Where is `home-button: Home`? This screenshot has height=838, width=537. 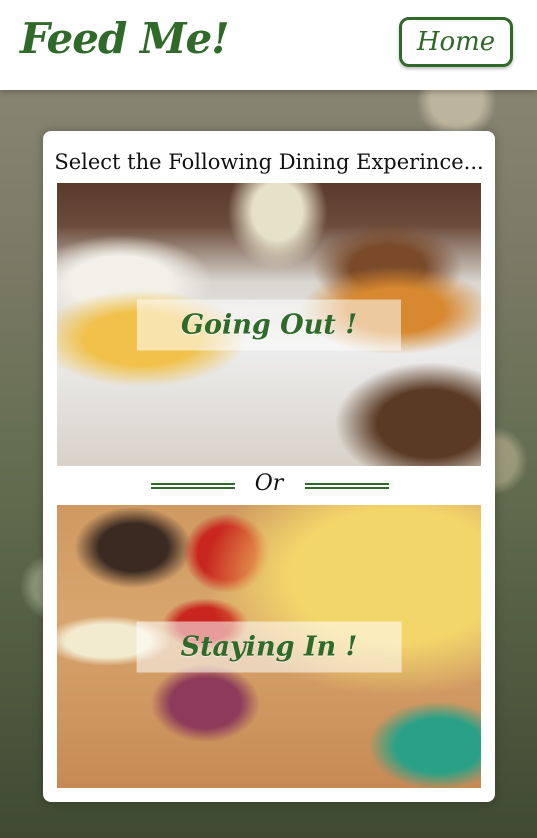
home-button: Home is located at coordinates (456, 42).